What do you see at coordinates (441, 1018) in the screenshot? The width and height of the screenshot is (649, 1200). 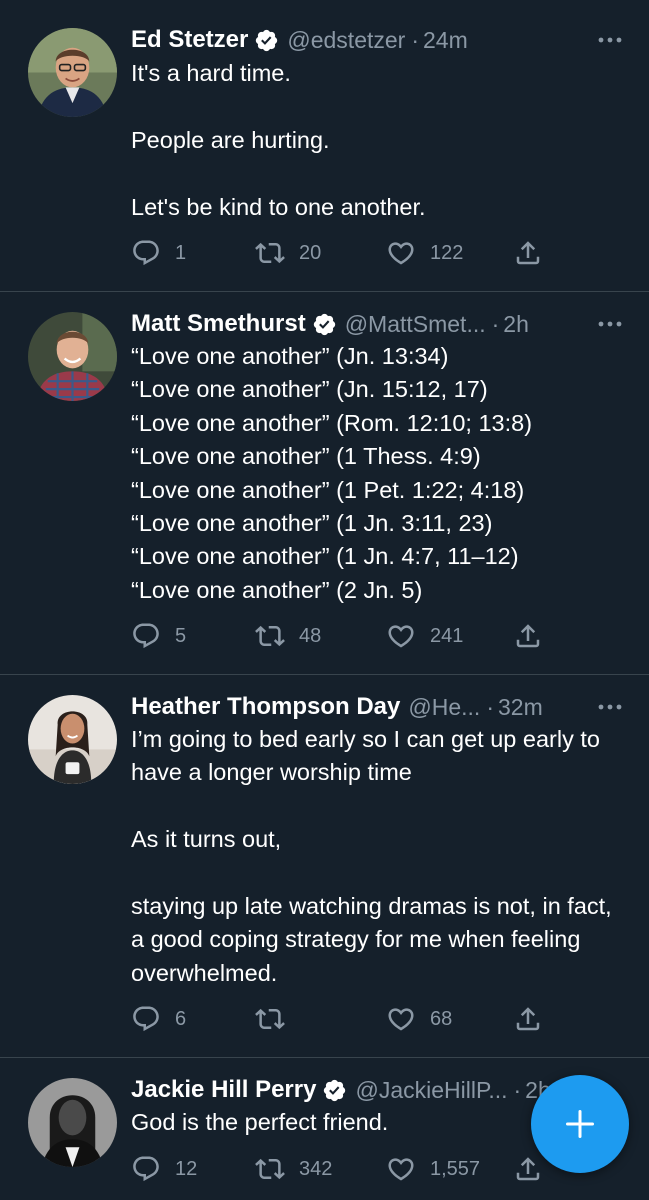 I see `like-count: 68` at bounding box center [441, 1018].